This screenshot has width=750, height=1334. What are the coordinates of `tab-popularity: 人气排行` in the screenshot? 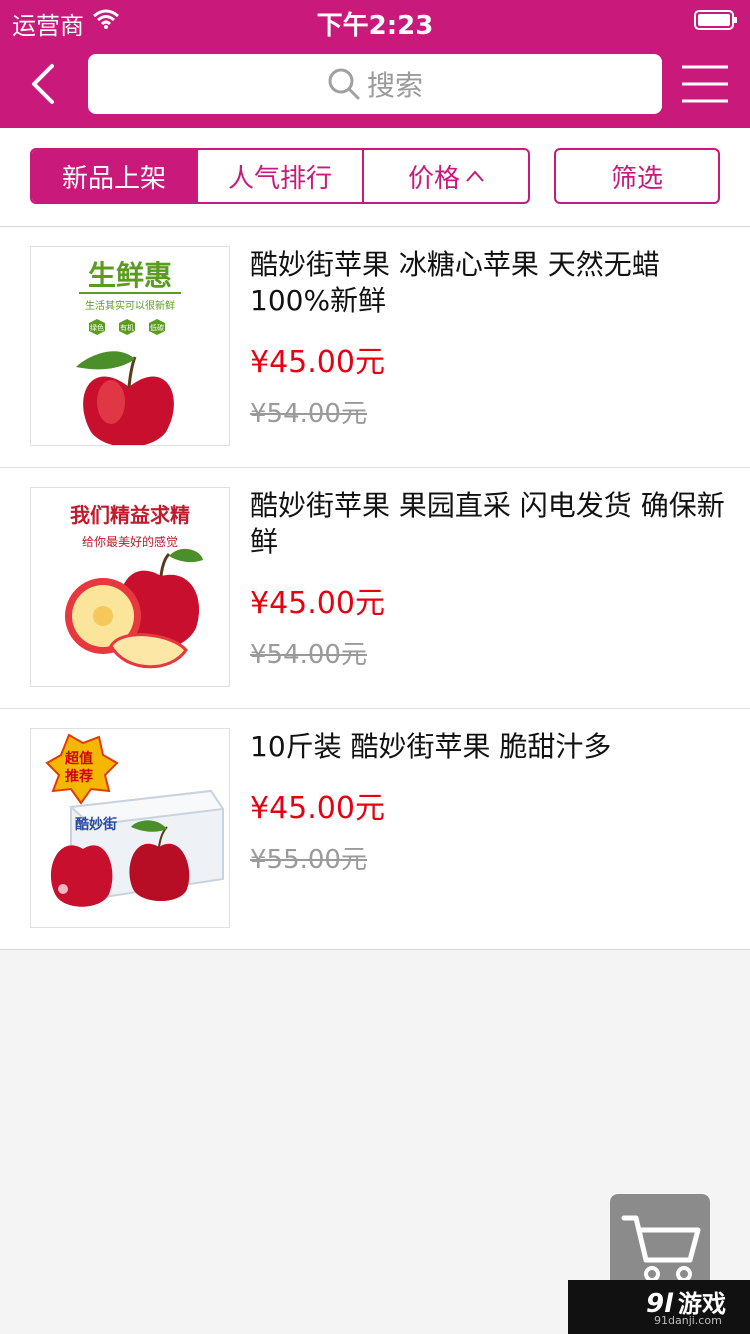 It's located at (281, 176).